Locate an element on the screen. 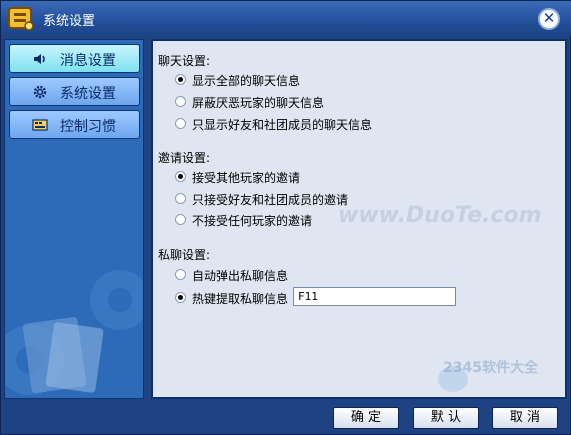 Image resolution: width=571 pixels, height=435 pixels. sidebar-item-label: 控制习惯 is located at coordinates (88, 127).